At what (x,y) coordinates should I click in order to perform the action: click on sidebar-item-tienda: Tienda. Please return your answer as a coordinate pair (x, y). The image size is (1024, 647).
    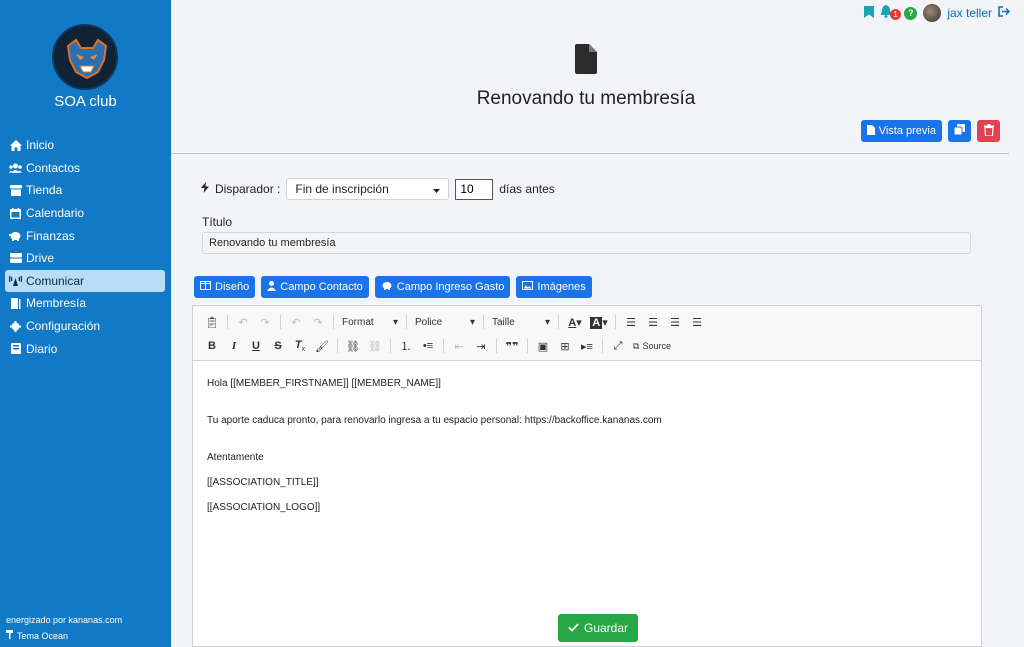
    Looking at the image, I should click on (85, 190).